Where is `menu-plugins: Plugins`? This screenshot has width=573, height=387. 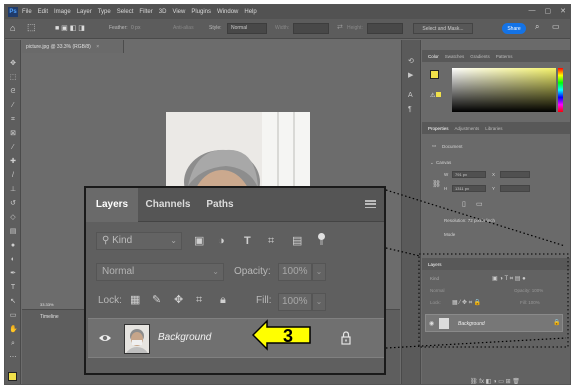 menu-plugins: Plugins is located at coordinates (201, 12).